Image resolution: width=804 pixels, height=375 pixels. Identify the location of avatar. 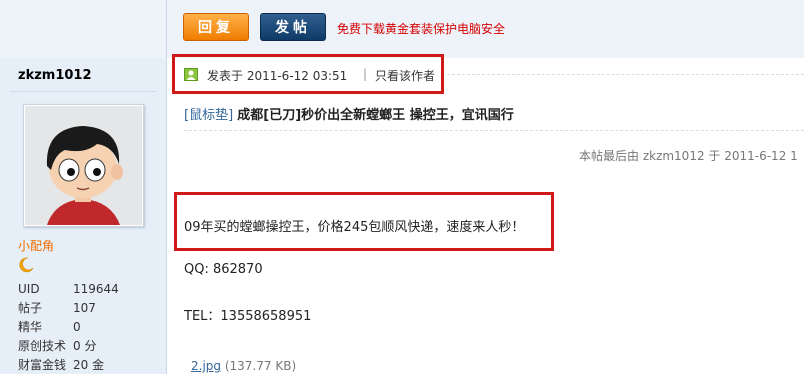
(83, 165).